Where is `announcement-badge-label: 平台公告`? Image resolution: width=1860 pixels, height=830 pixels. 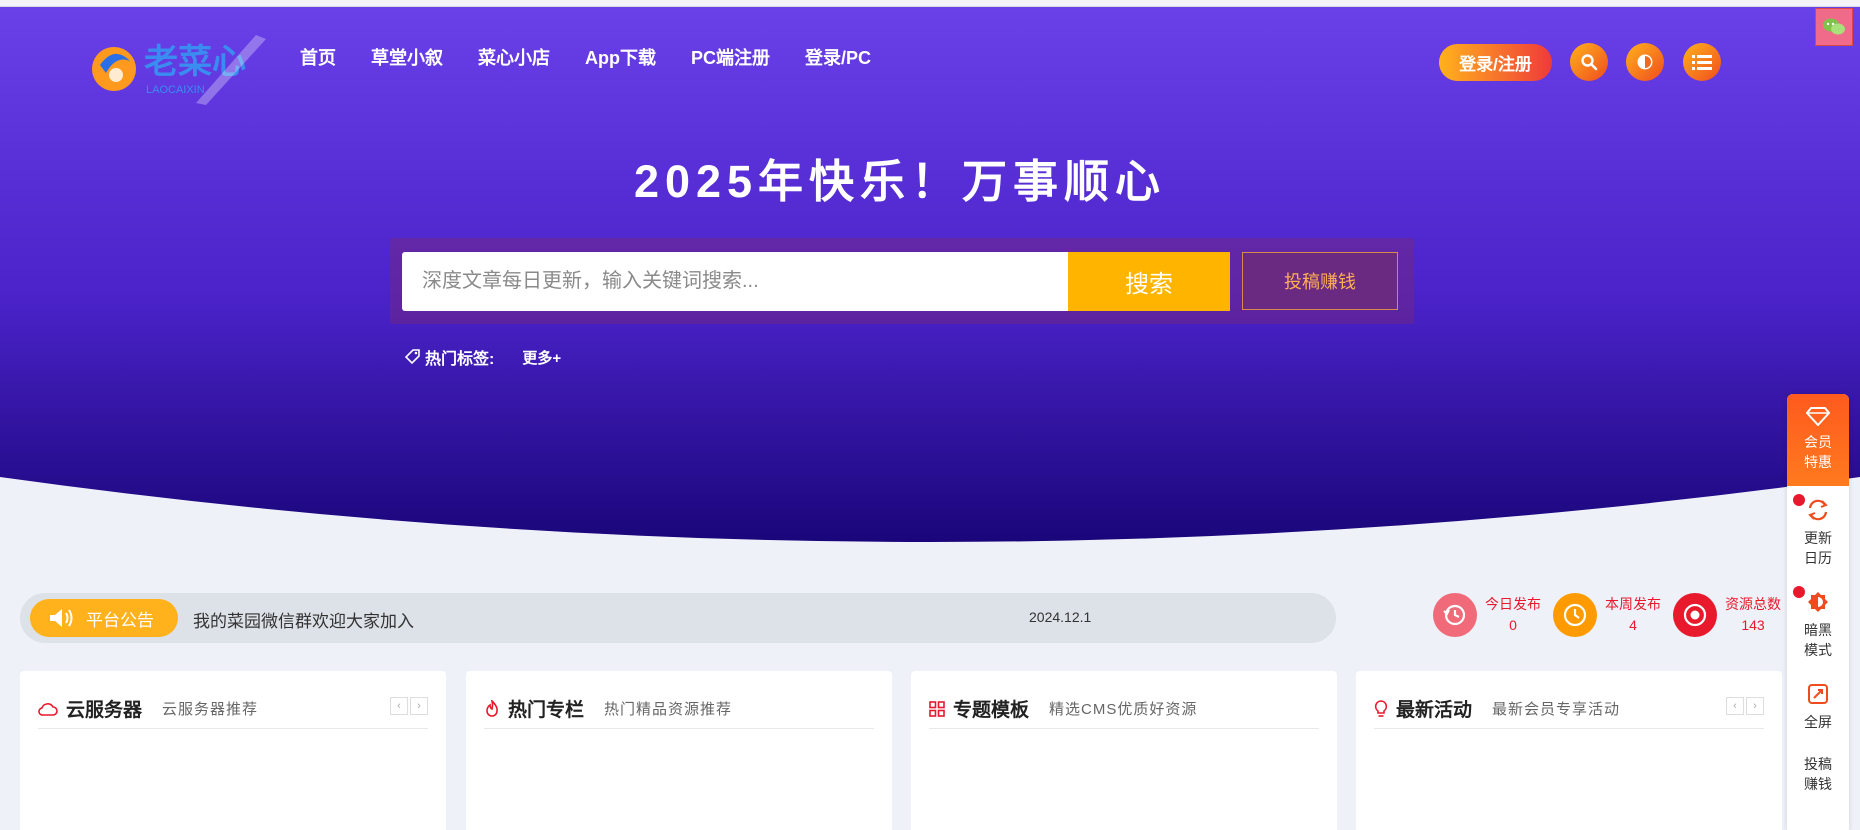 announcement-badge-label: 平台公告 is located at coordinates (120, 620).